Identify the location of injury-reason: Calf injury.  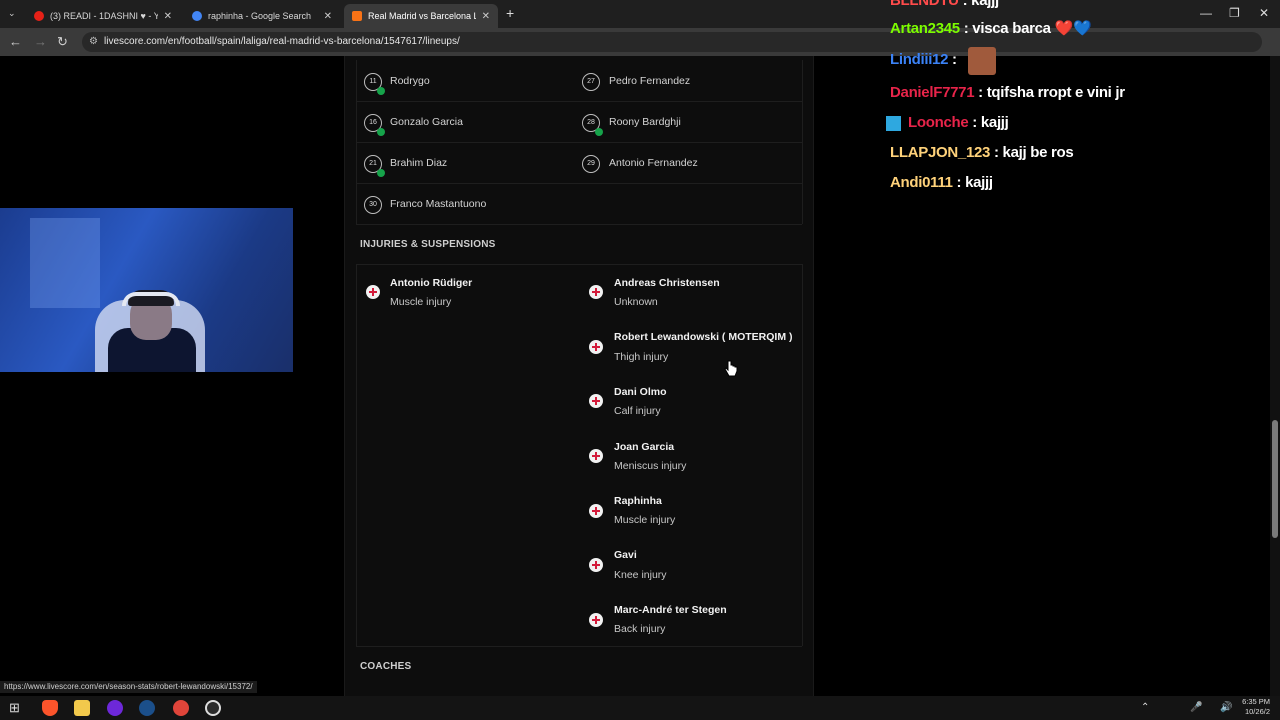
(637, 411).